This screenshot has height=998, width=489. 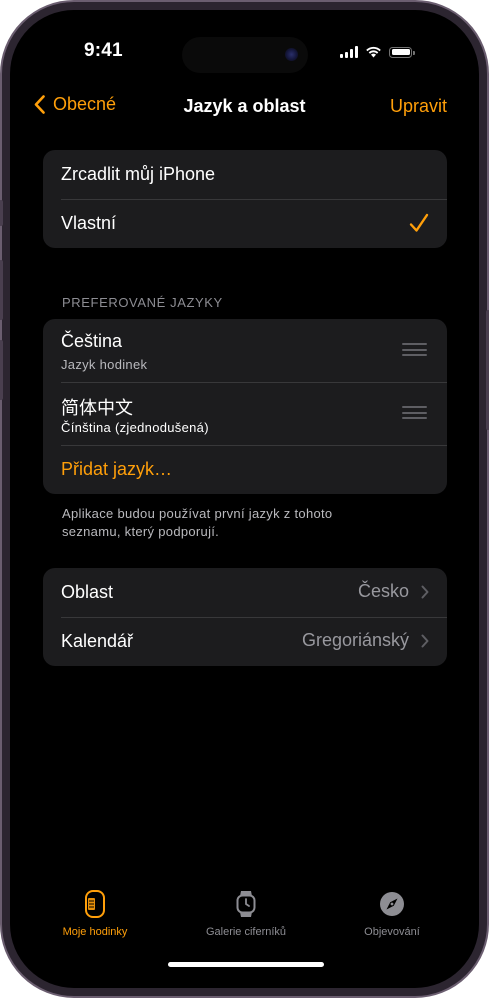 I want to click on region-settings-group: Oblast Česko Kalendář Gregoriánský, so click(x=245, y=617).